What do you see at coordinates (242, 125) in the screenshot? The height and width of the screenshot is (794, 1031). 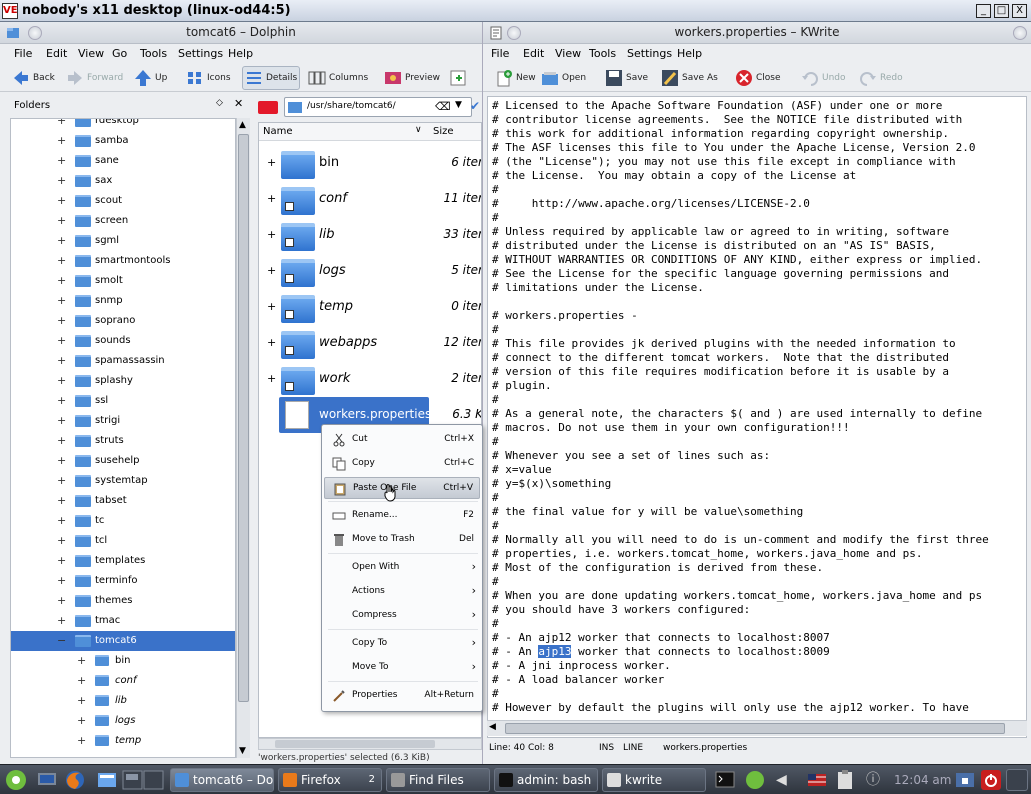 I see `scroll-up-icon: ▲` at bounding box center [242, 125].